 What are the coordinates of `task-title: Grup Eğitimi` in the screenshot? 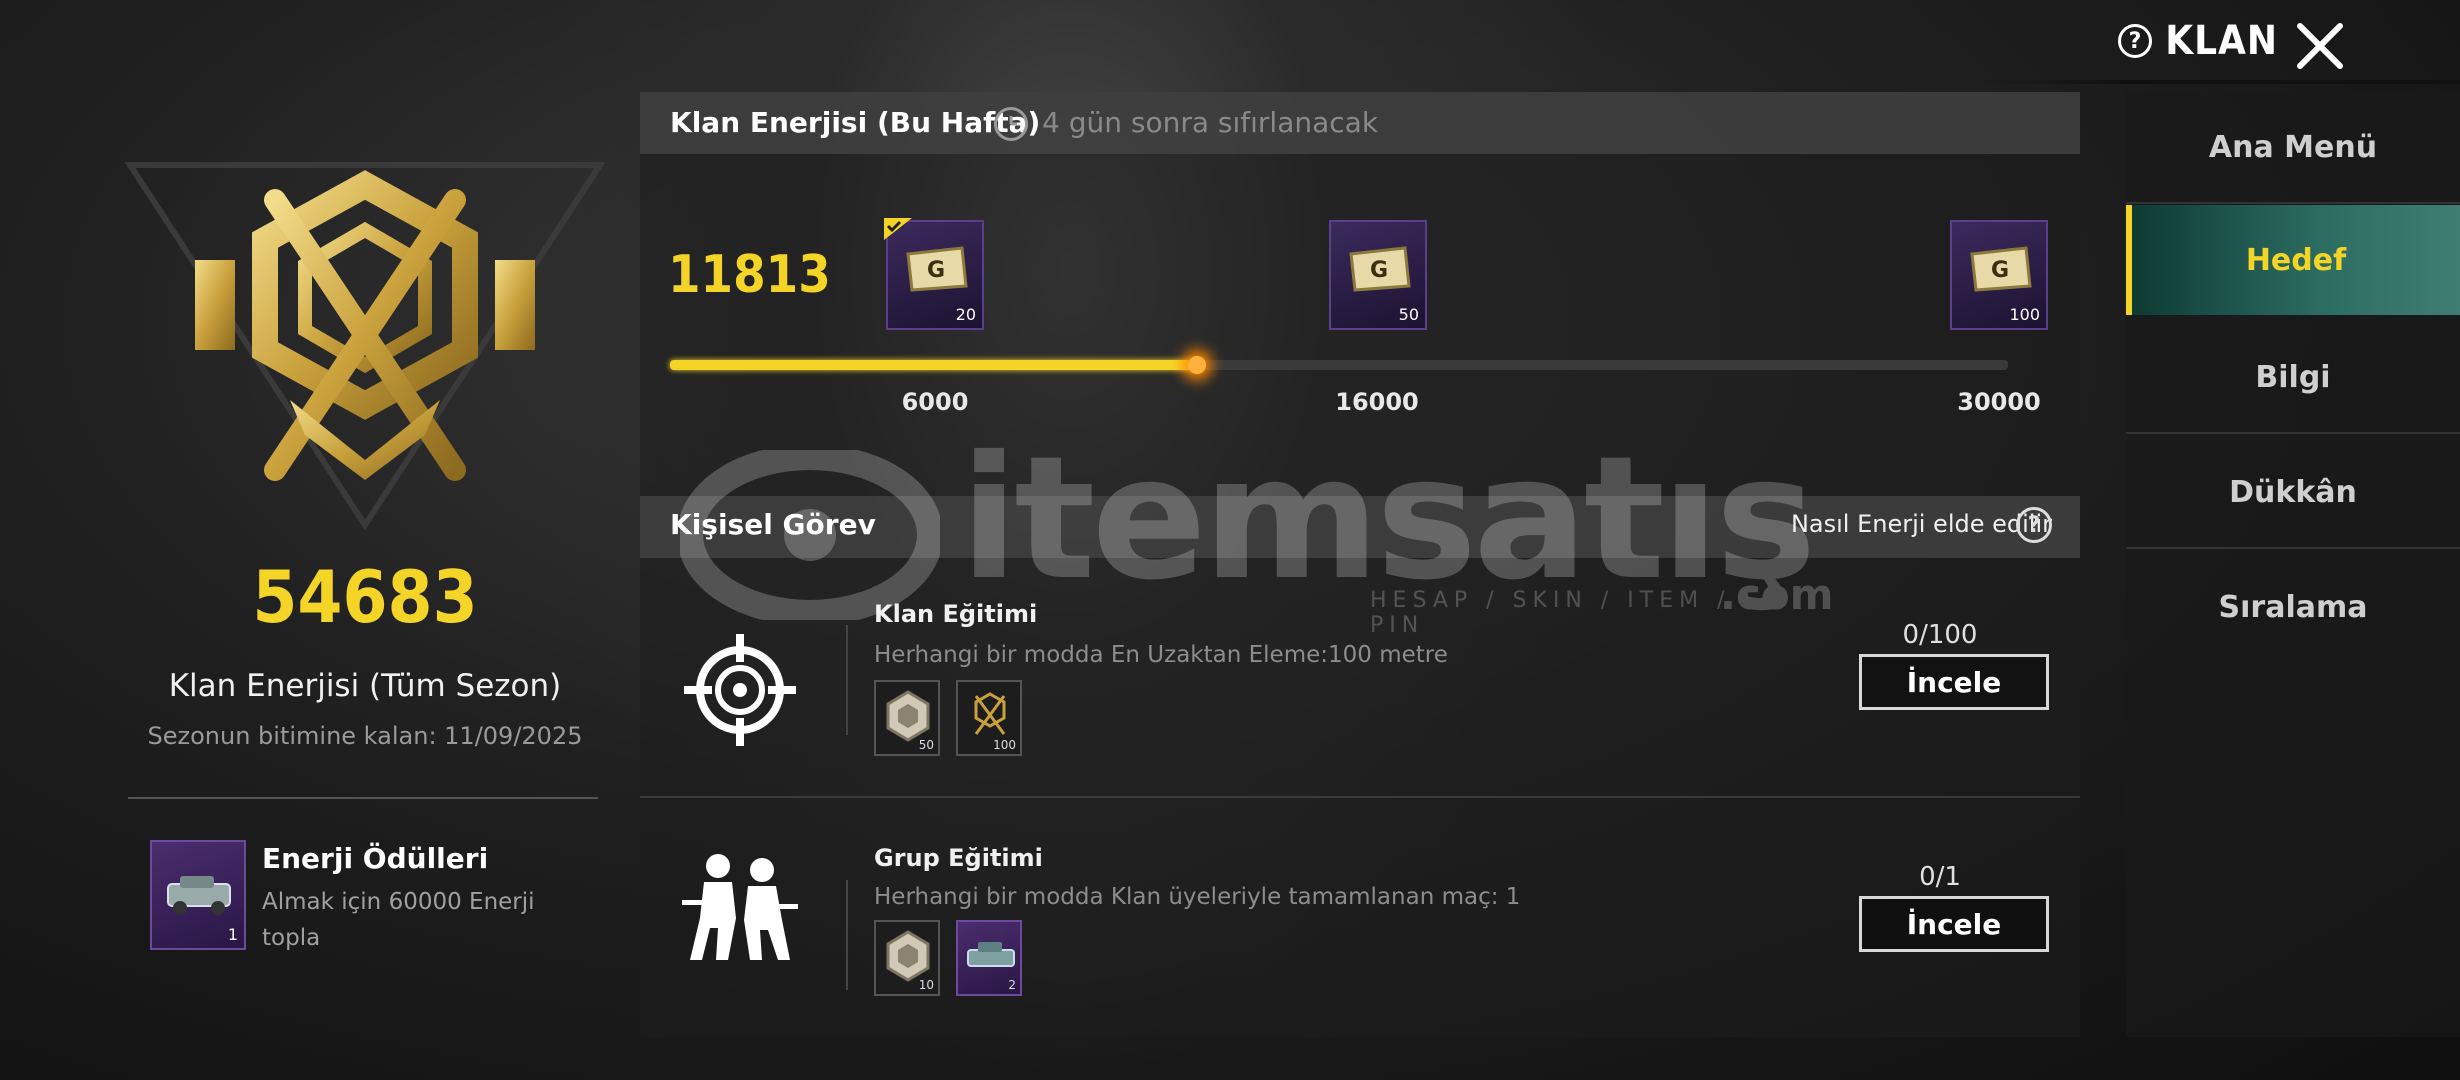 It's located at (958, 858).